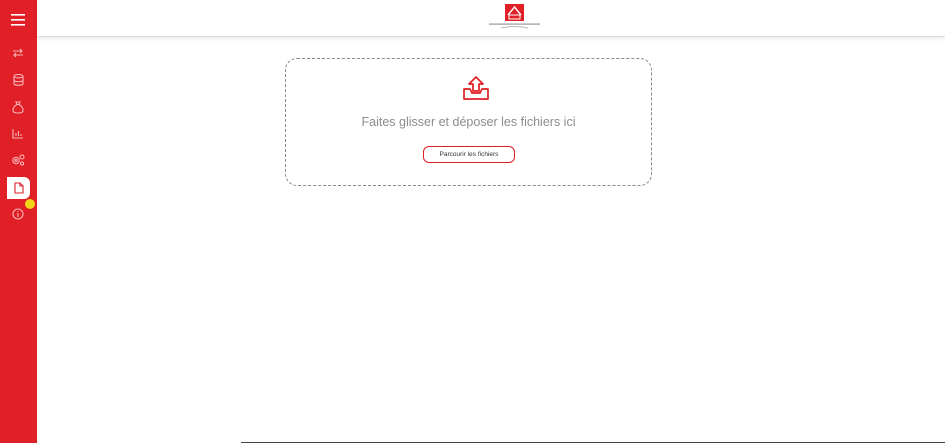 The width and height of the screenshot is (945, 443). I want to click on bar-chart-icon, so click(18, 133).